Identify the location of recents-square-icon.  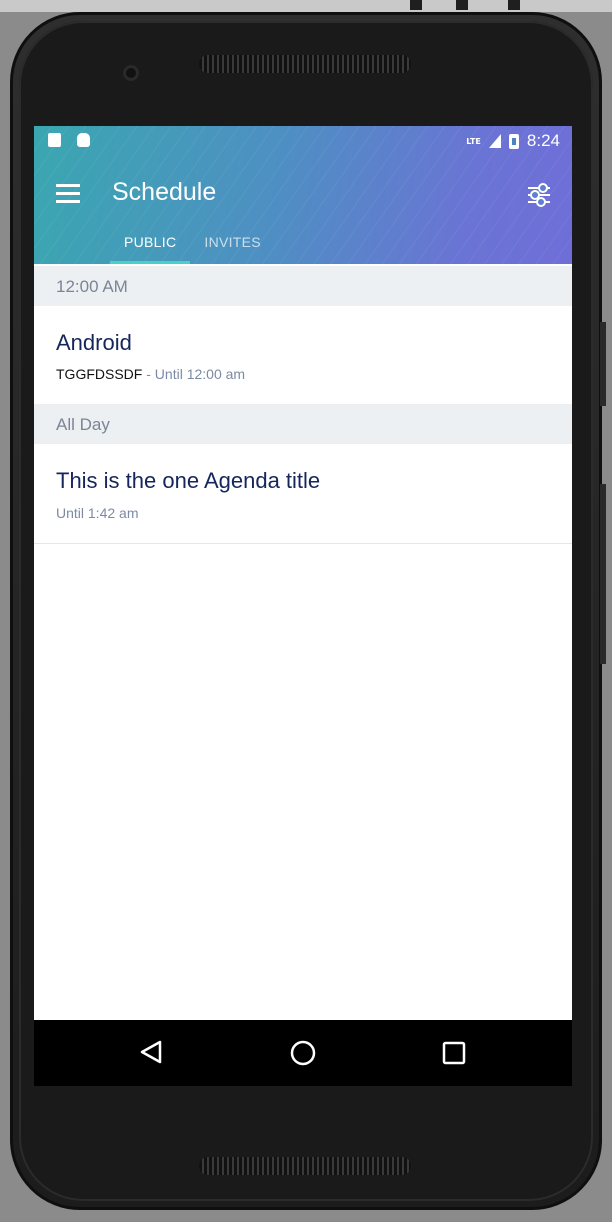
(454, 1053).